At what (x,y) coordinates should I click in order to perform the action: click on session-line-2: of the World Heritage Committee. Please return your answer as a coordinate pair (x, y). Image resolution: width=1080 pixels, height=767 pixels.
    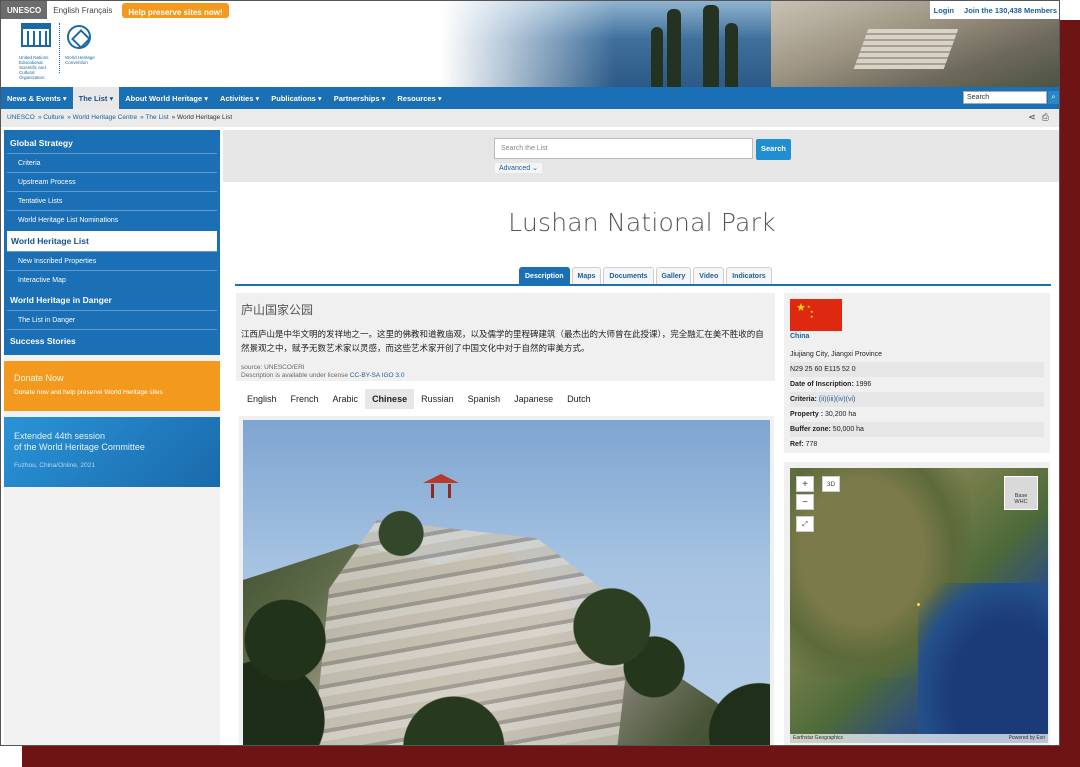
    Looking at the image, I should click on (79, 447).